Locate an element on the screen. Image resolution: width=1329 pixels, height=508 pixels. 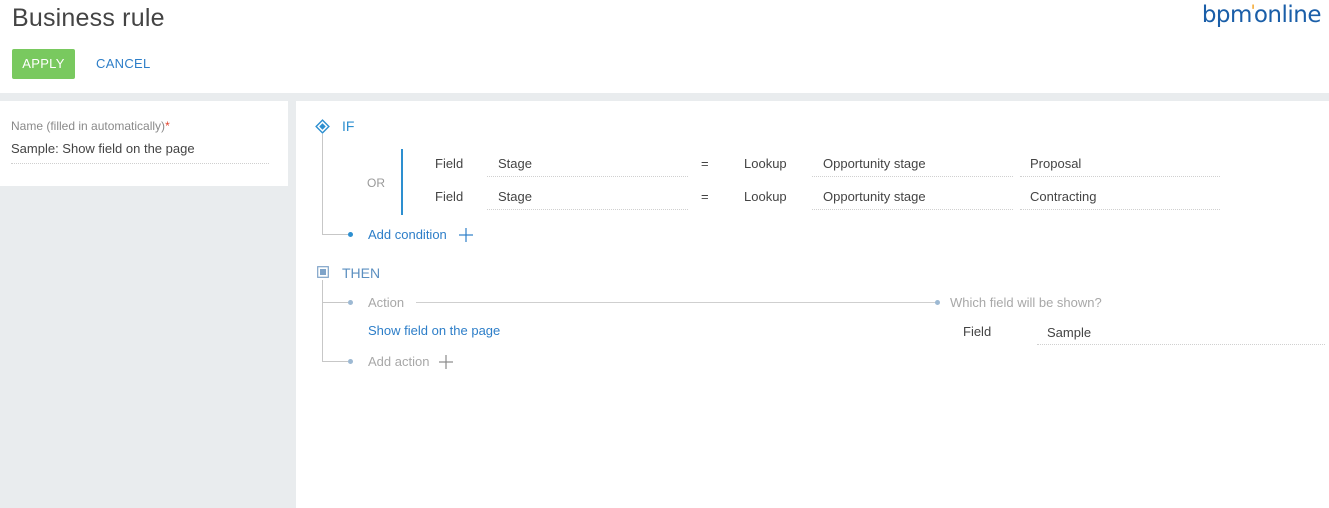
or-operator: OR is located at coordinates (376, 183).